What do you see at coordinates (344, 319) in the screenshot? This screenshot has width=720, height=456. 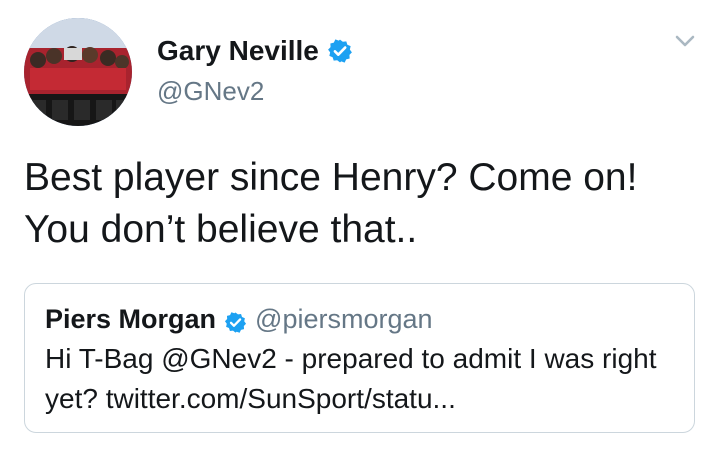 I see `quoted-author-handle: @piersmorgan` at bounding box center [344, 319].